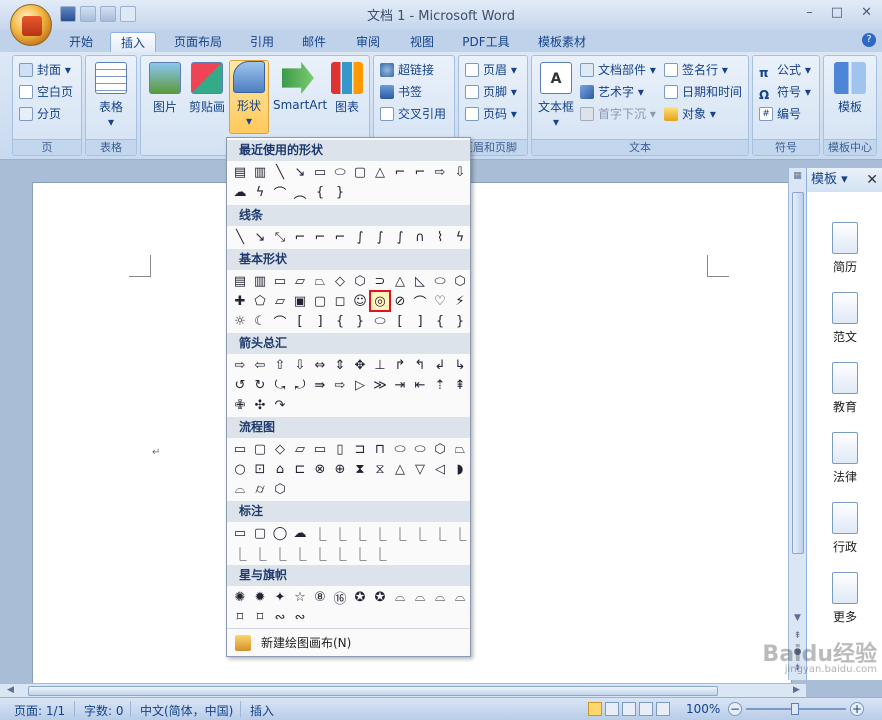 Image resolution: width=882 pixels, height=720 pixels. Describe the element at coordinates (314, 42) in the screenshot. I see `tab-mailings: 邮件` at that location.